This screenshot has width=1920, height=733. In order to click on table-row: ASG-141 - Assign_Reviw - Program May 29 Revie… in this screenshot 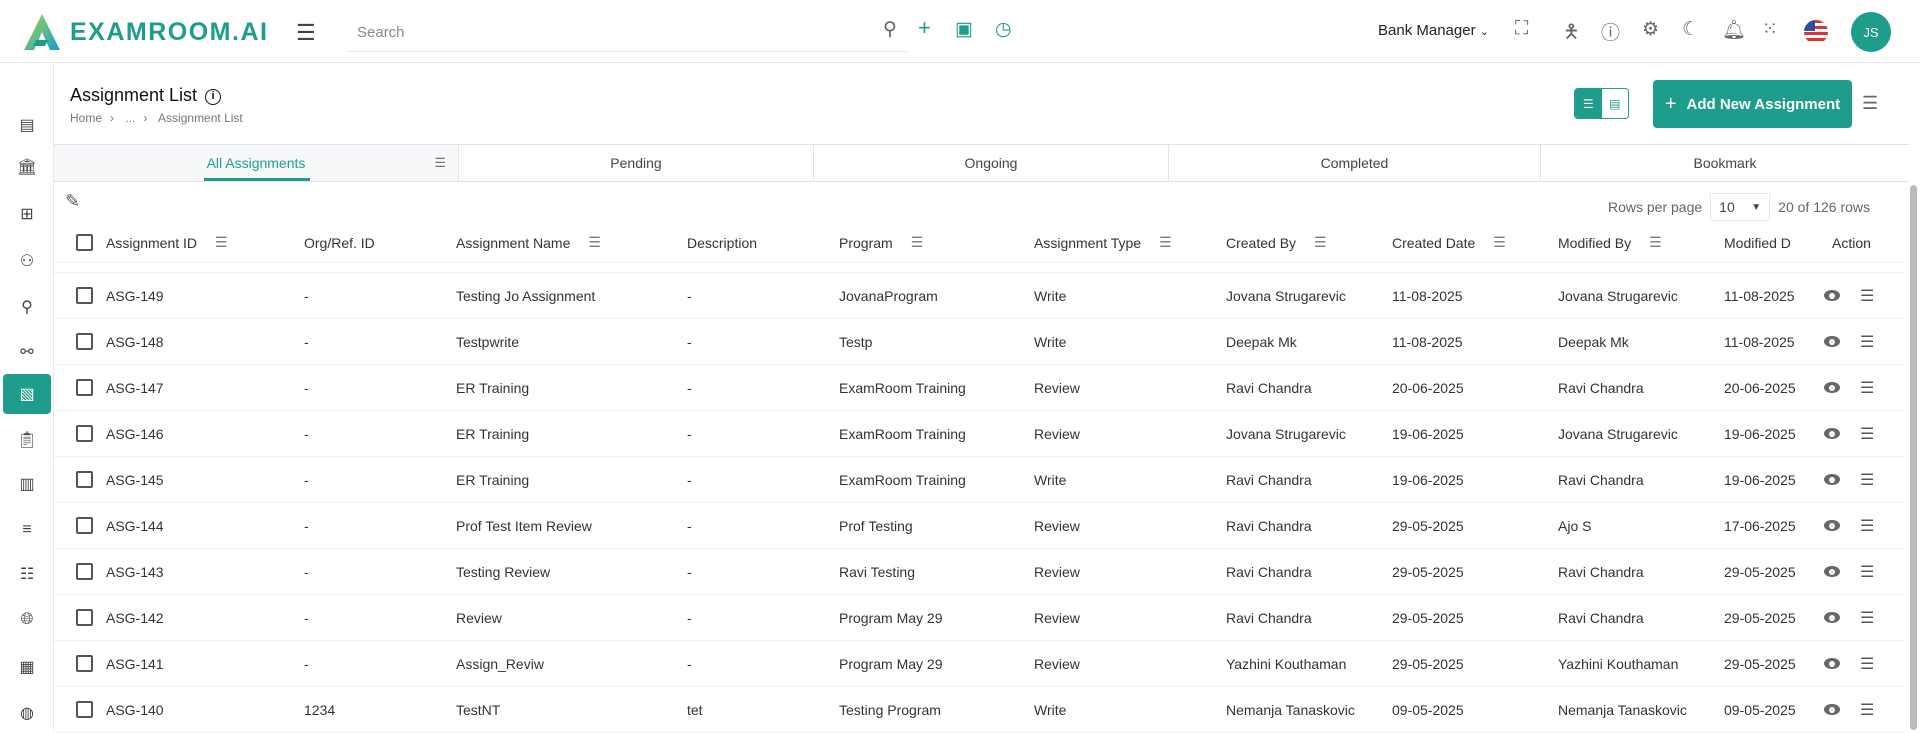, I will do `click(979, 664)`.